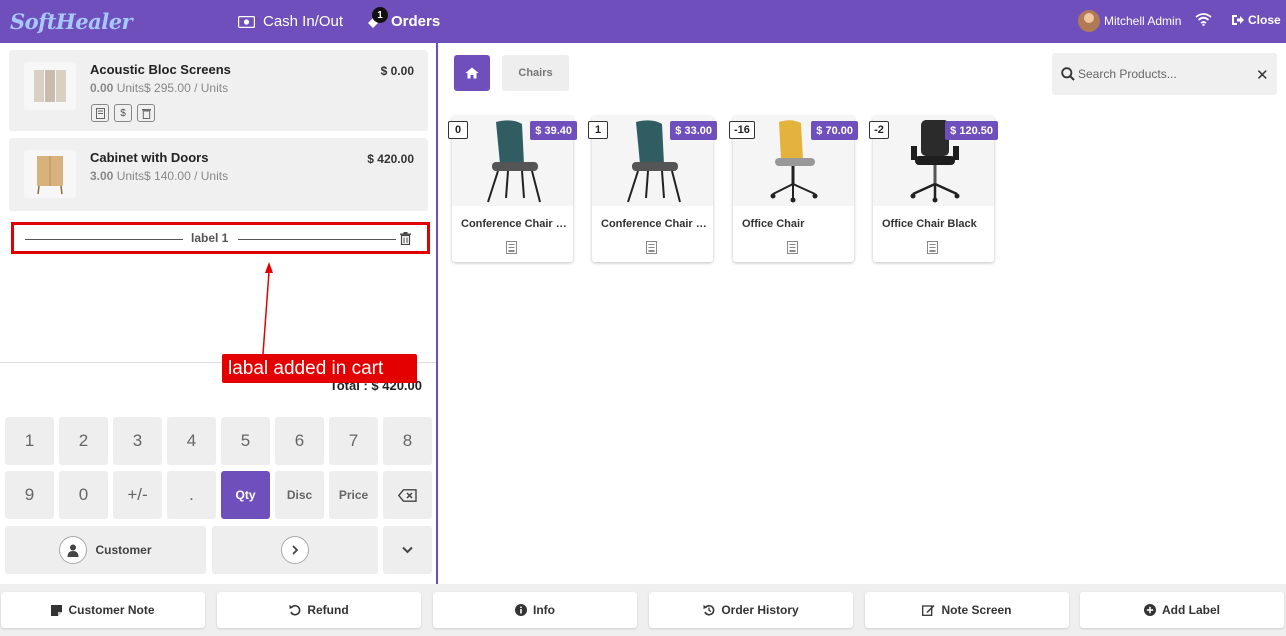 Image resolution: width=1286 pixels, height=636 pixels. Describe the element at coordinates (172, 88) in the screenshot. I see `order-line-unit: Units$ 295.00 / Units` at that location.